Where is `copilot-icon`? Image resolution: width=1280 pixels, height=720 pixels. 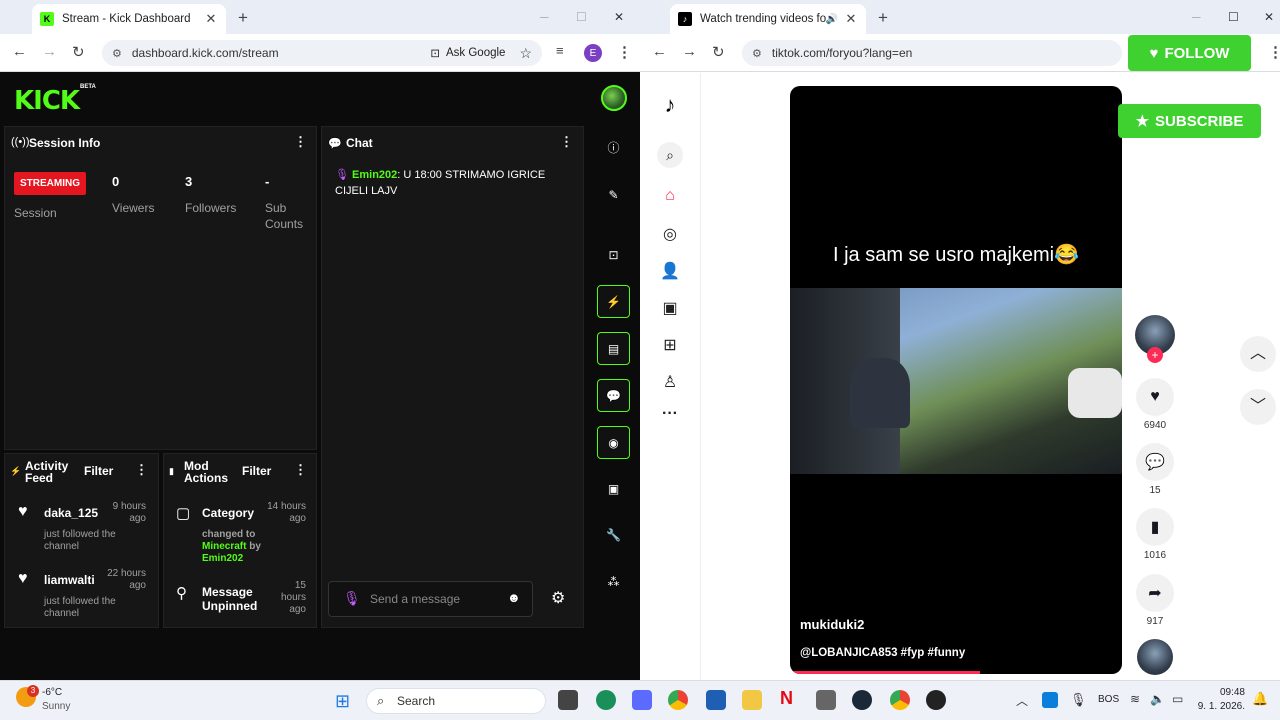
copilot-icon is located at coordinates (642, 700).